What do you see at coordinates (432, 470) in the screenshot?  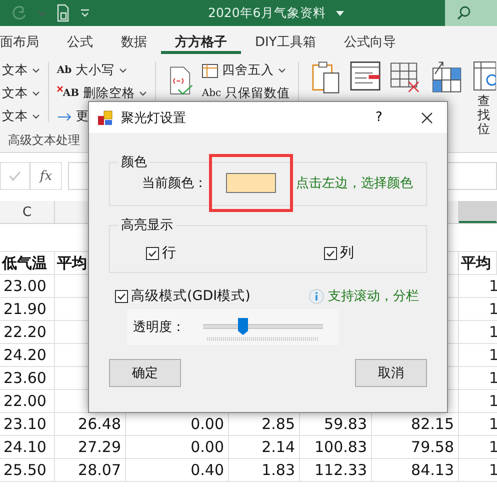 I see `table-cell: 84.13` at bounding box center [432, 470].